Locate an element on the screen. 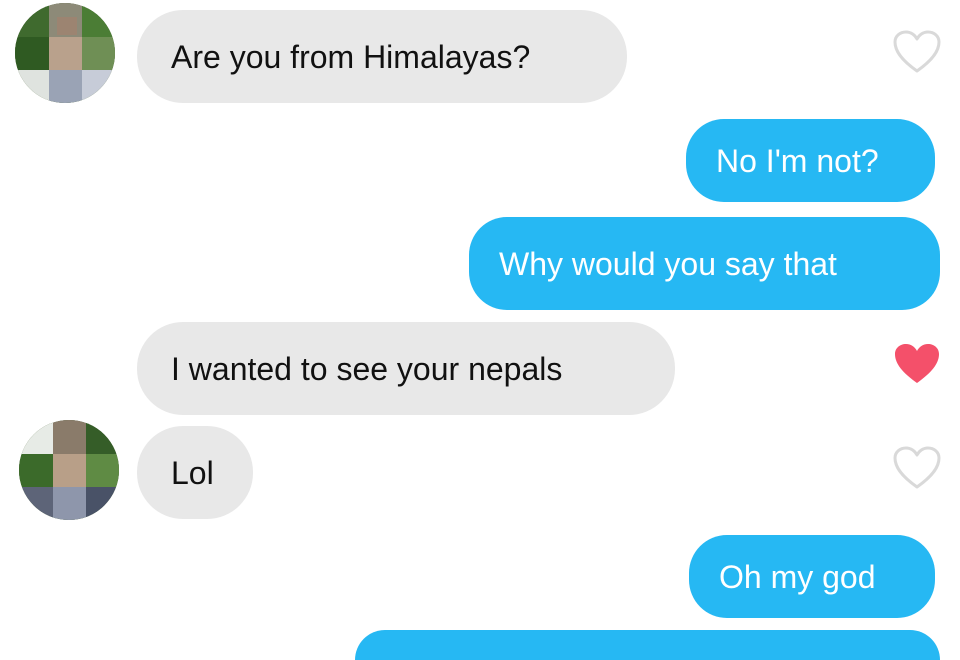  message-text: I wanted to see your nepals is located at coordinates (367, 368).